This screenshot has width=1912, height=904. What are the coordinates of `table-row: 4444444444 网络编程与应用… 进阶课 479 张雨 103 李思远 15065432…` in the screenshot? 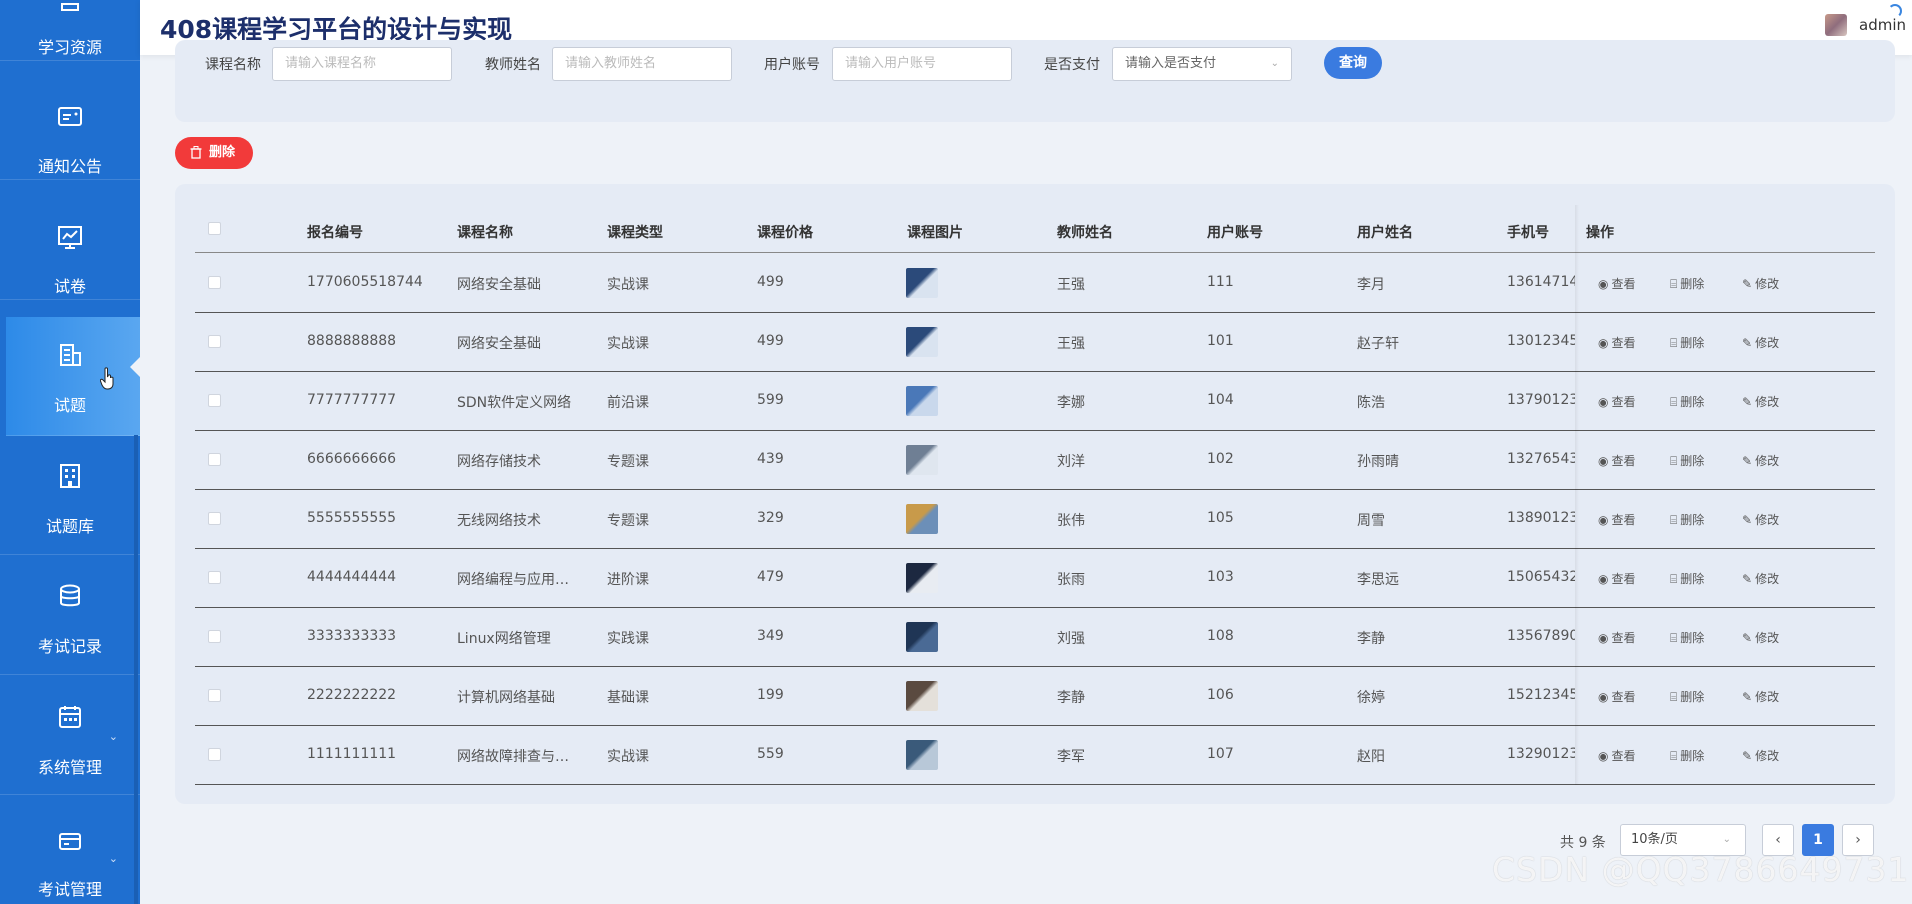 It's located at (1035, 578).